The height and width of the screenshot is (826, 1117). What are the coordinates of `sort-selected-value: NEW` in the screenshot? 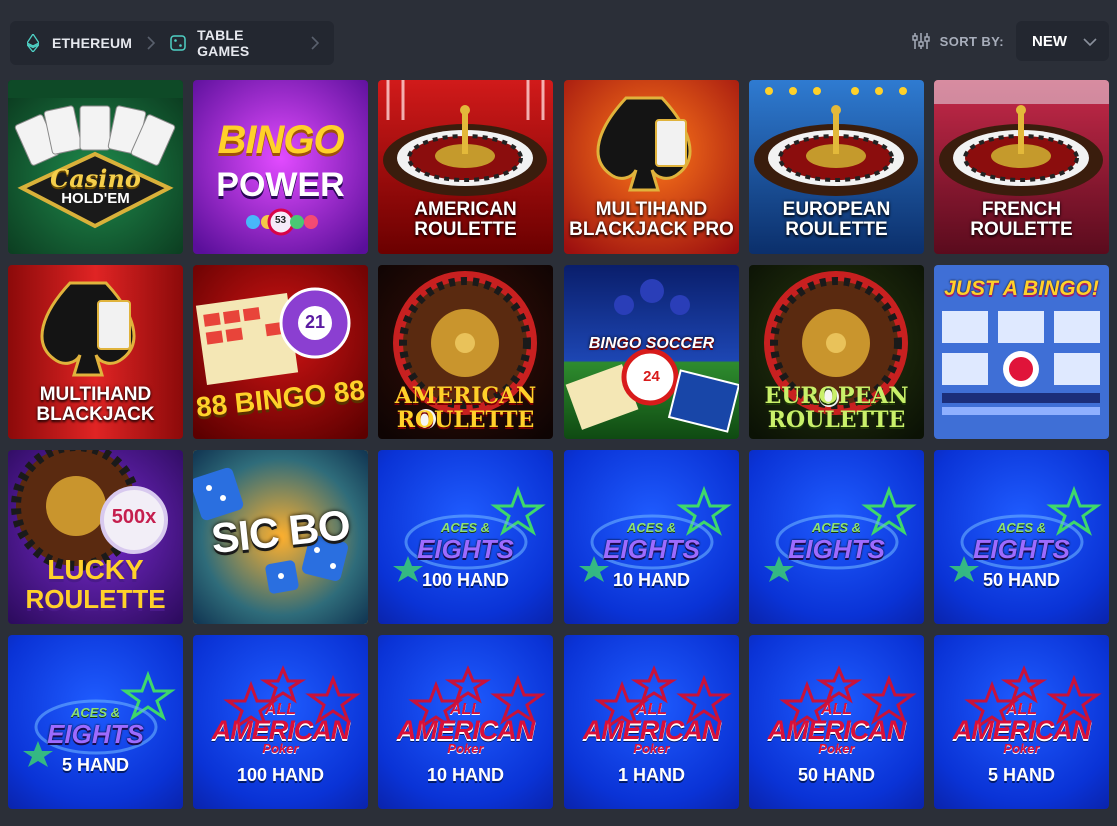 It's located at (1049, 41).